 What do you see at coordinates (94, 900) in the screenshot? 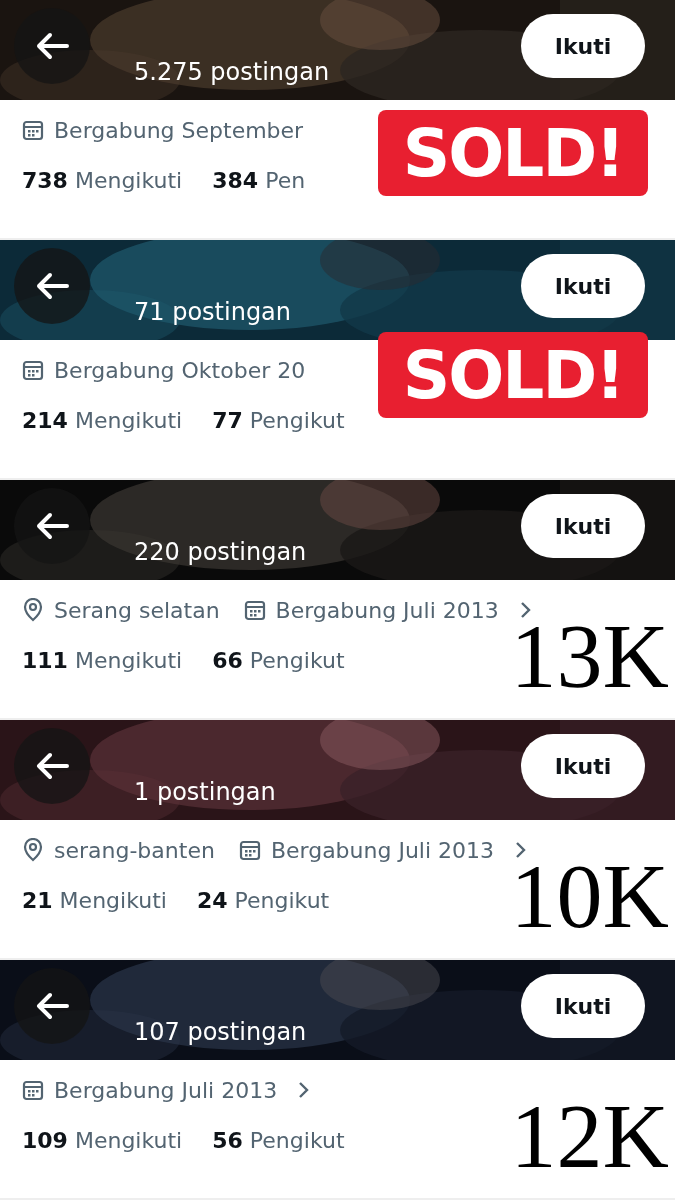
I see `following-count: 21 Mengikuti` at bounding box center [94, 900].